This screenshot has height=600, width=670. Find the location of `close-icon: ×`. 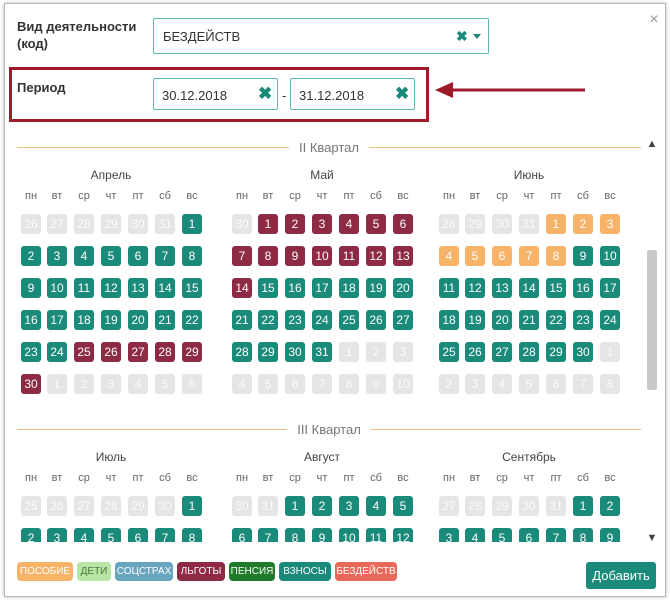

close-icon: × is located at coordinates (654, 20).